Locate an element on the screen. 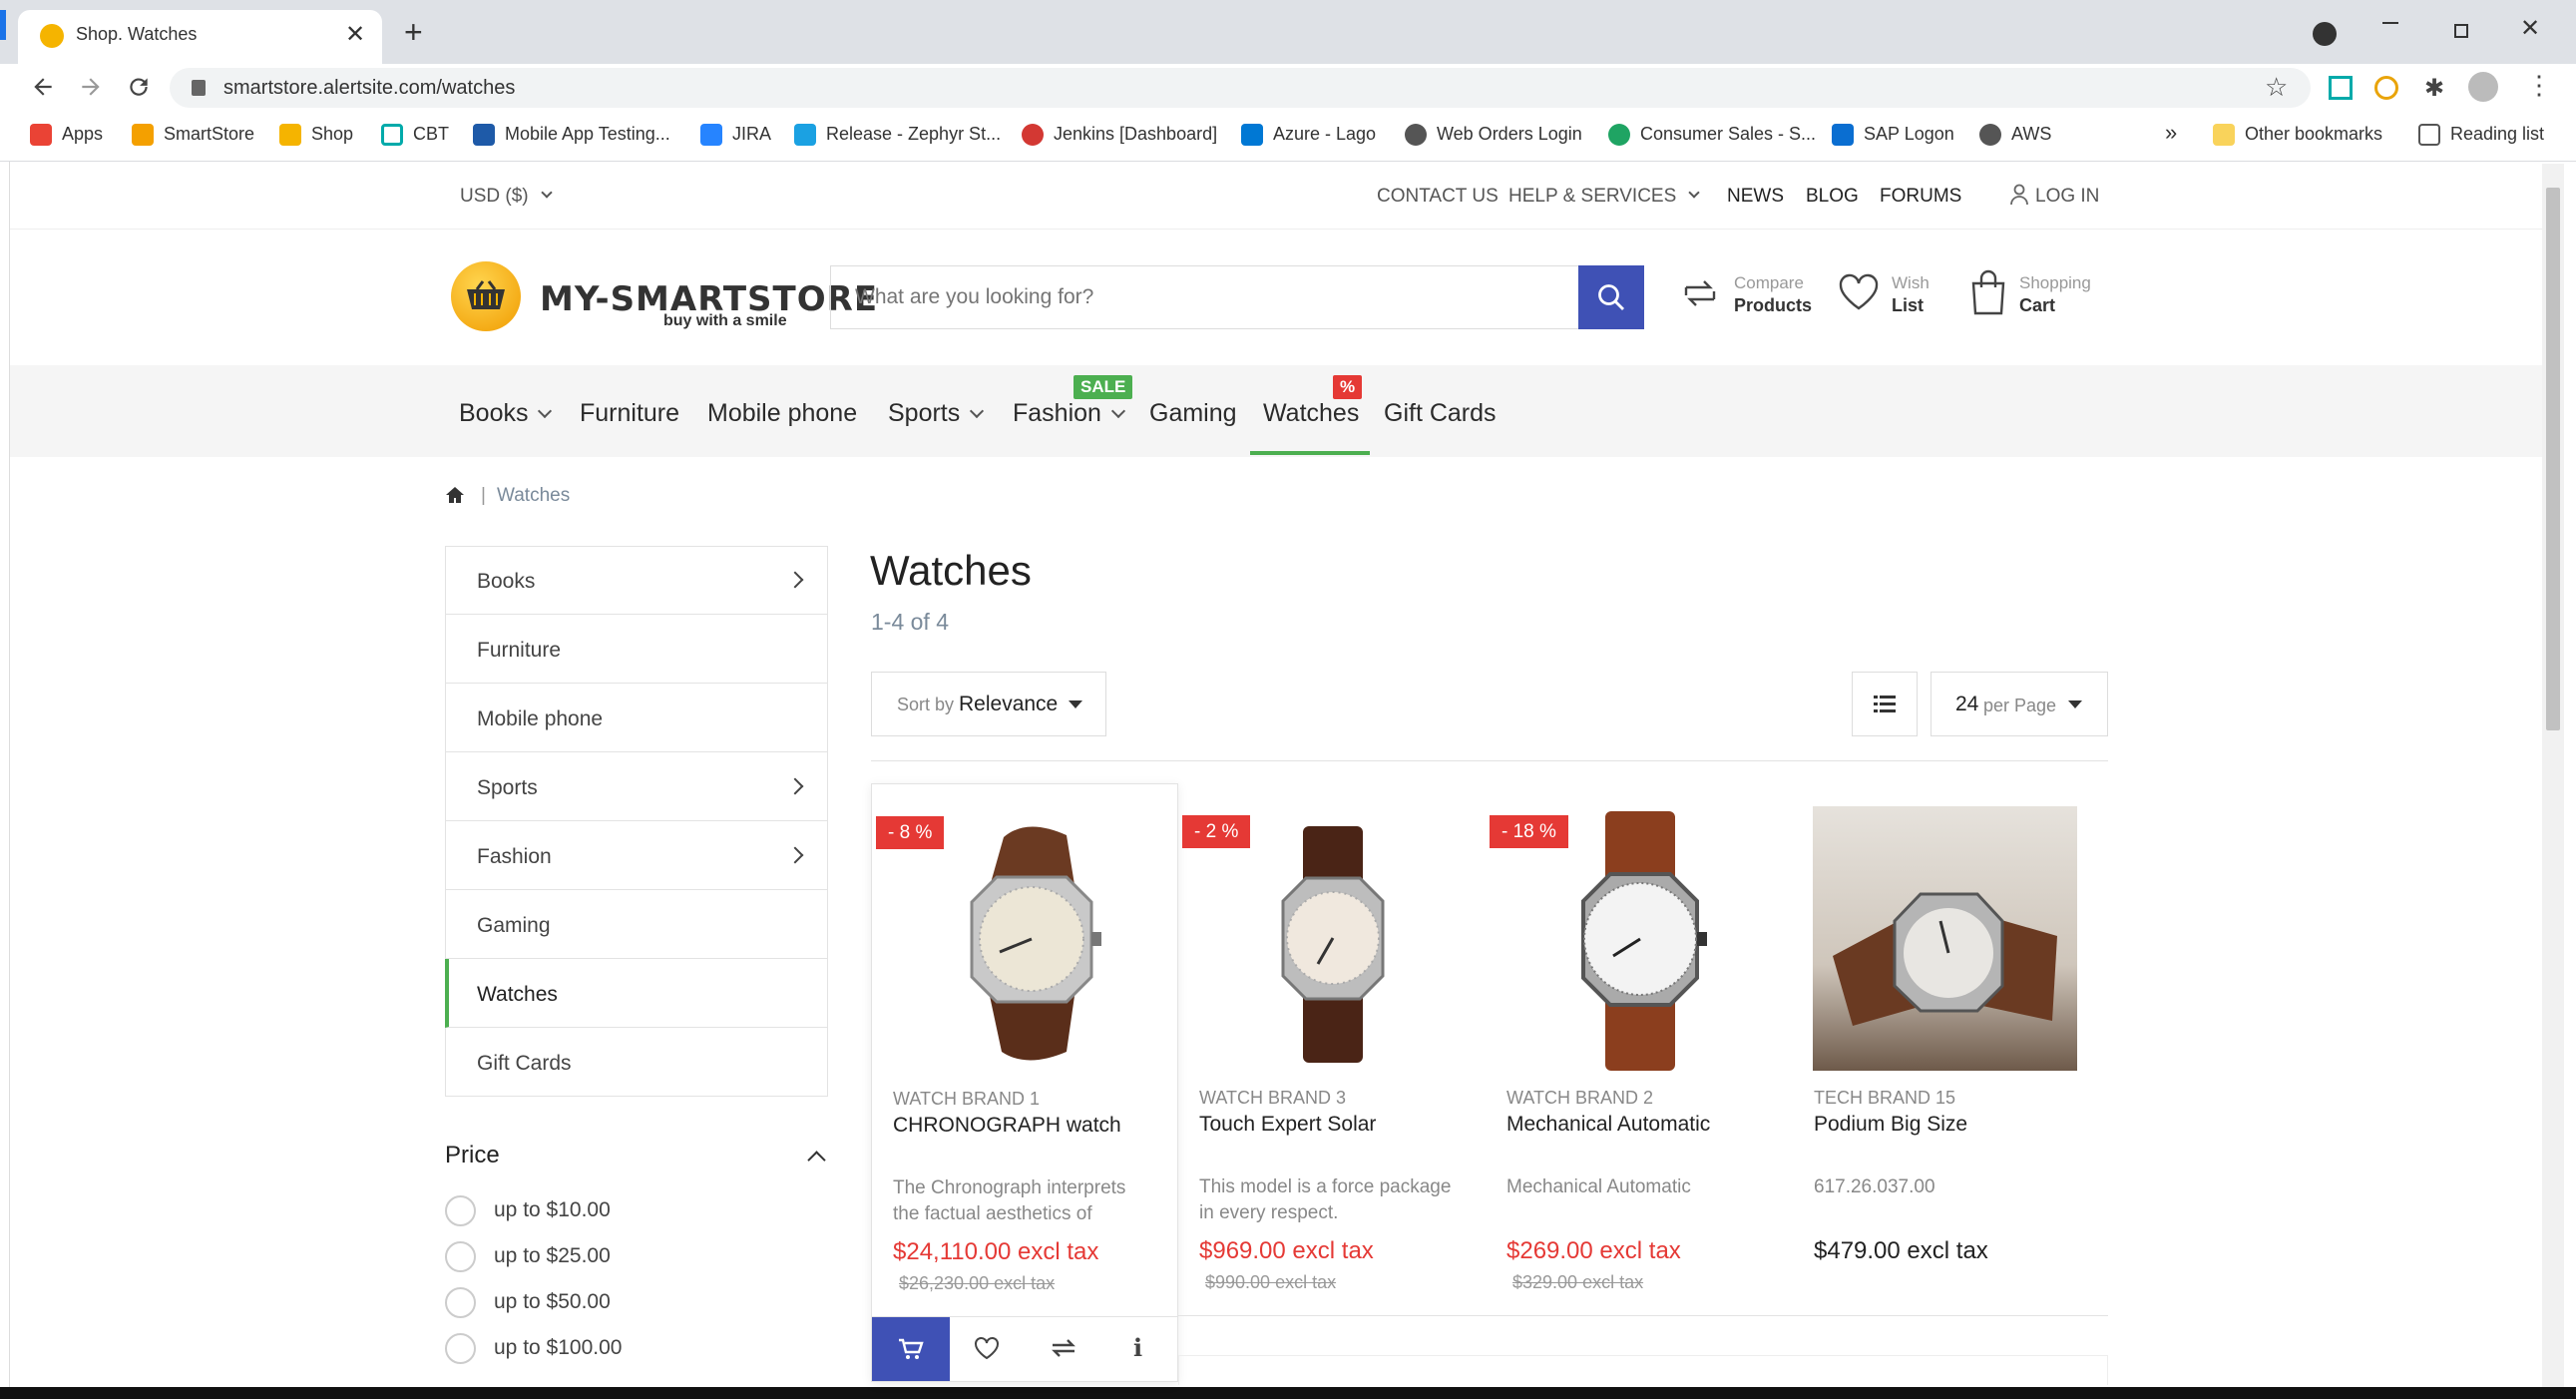 This screenshot has width=2576, height=1399. bookmark-shop: Shop is located at coordinates (316, 135).